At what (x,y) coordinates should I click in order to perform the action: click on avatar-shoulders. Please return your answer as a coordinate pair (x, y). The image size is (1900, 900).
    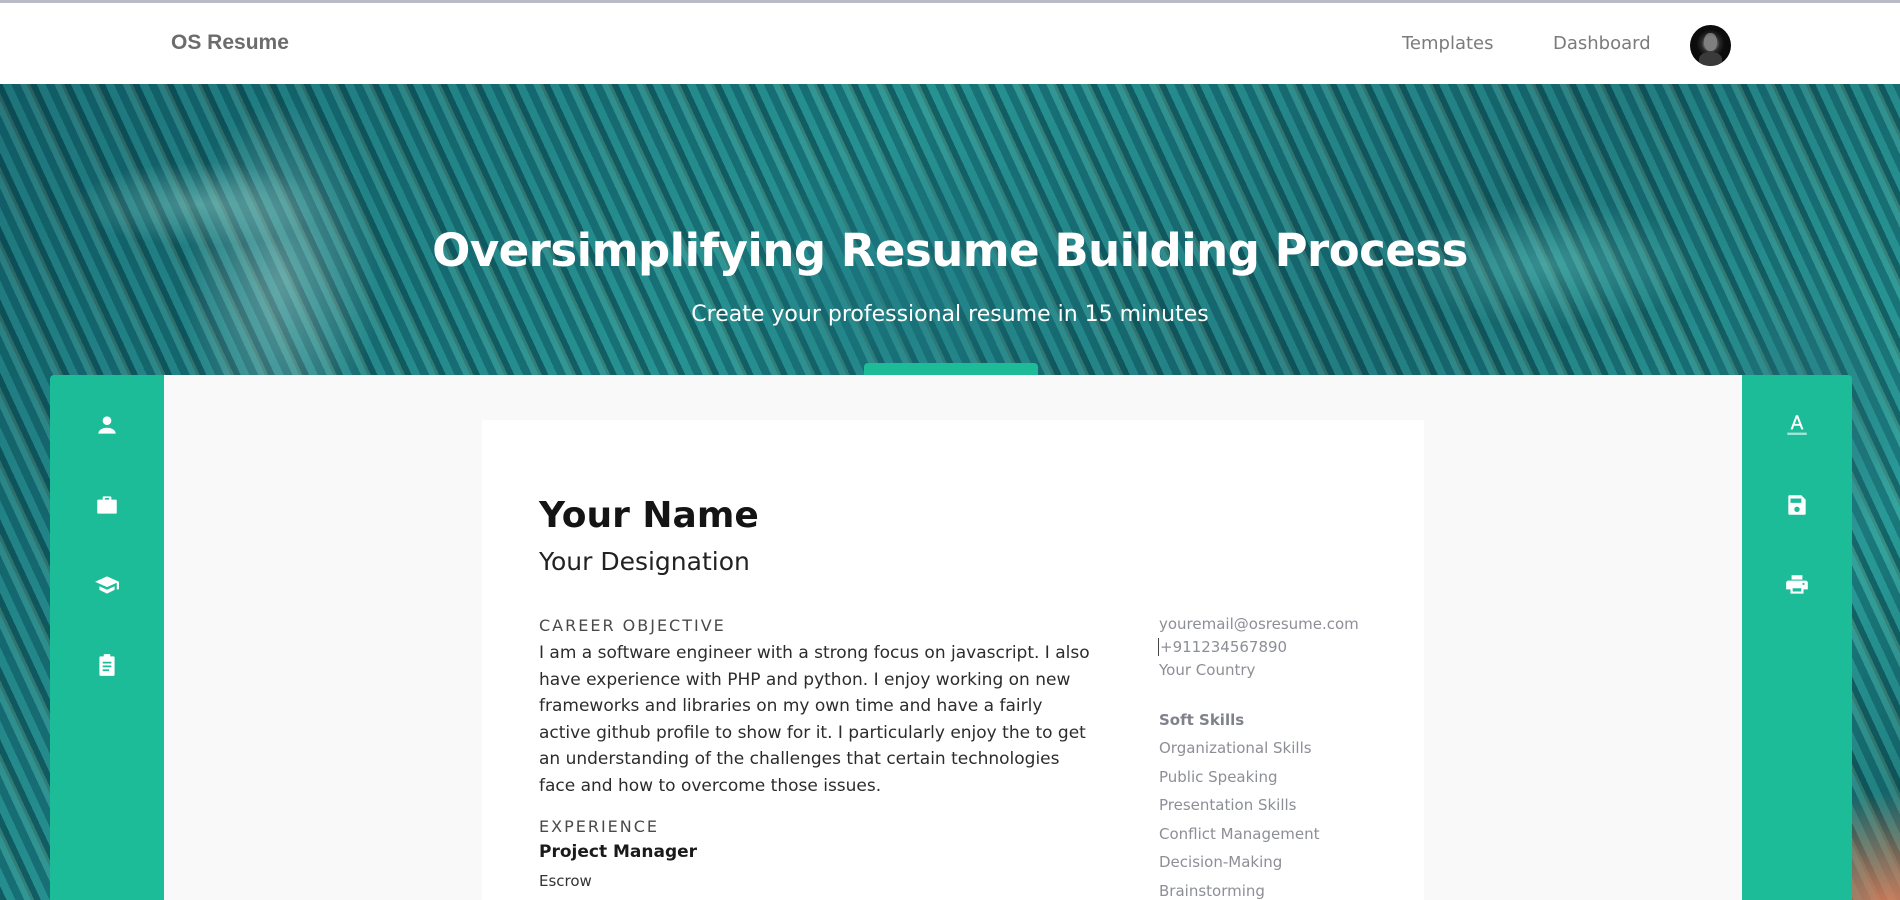
    Looking at the image, I should click on (1710, 59).